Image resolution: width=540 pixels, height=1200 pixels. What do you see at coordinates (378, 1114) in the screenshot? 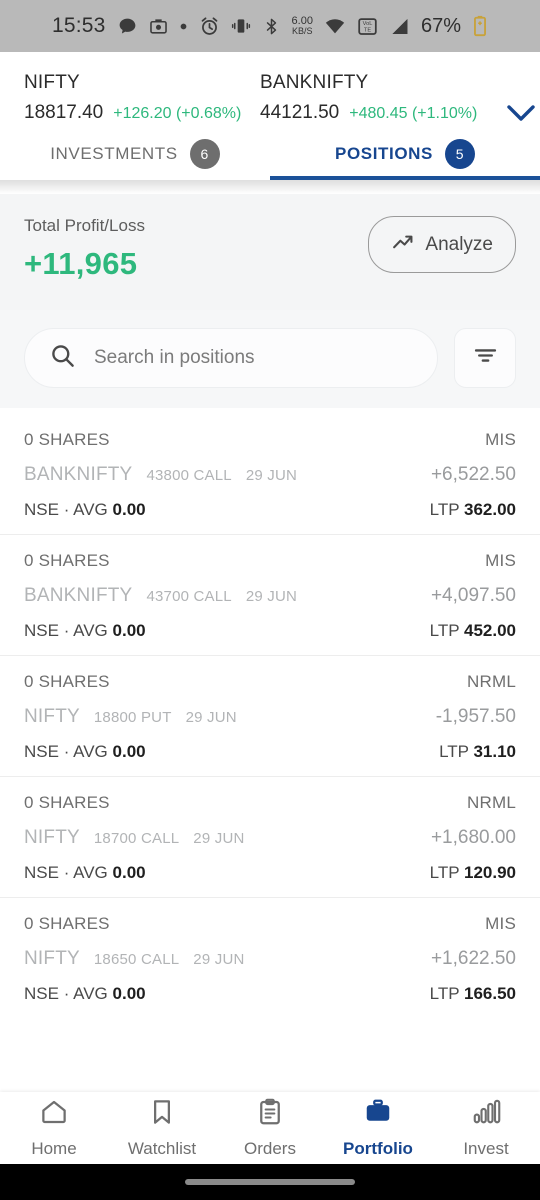
I see `briefcase-icon` at bounding box center [378, 1114].